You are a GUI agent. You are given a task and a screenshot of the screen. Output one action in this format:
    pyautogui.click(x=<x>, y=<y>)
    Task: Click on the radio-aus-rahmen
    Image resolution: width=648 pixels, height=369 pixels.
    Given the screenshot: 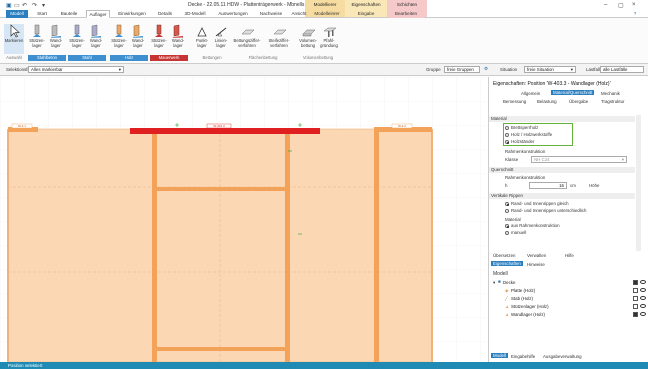 What is the action you would take?
    pyautogui.click(x=507, y=226)
    